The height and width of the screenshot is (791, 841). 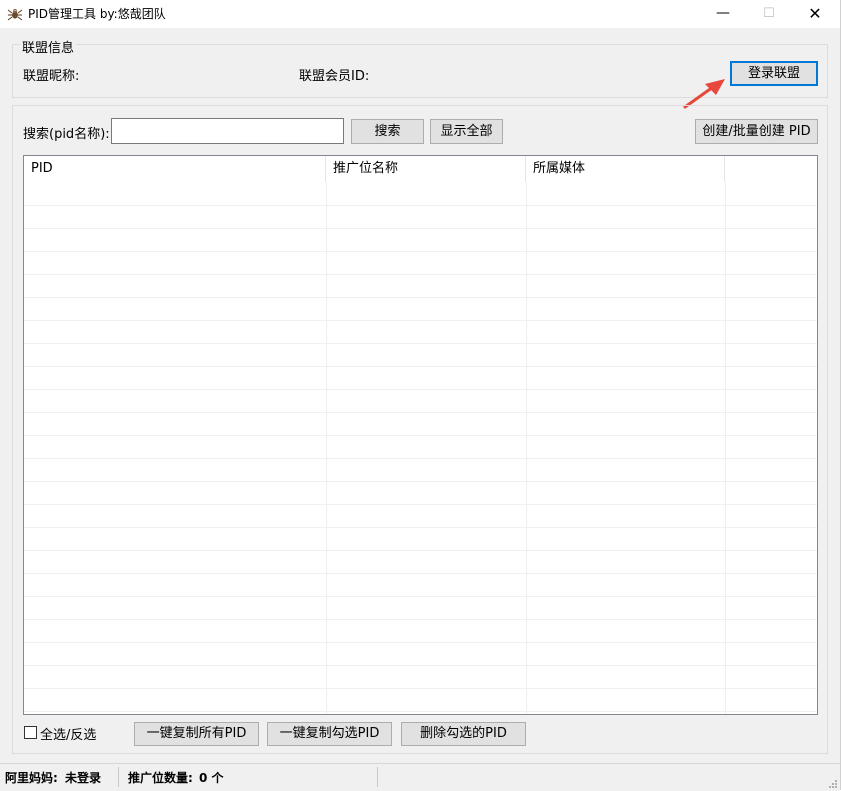 What do you see at coordinates (329, 734) in the screenshot?
I see `copy-checked-pid-button: 一键复制勾选PID` at bounding box center [329, 734].